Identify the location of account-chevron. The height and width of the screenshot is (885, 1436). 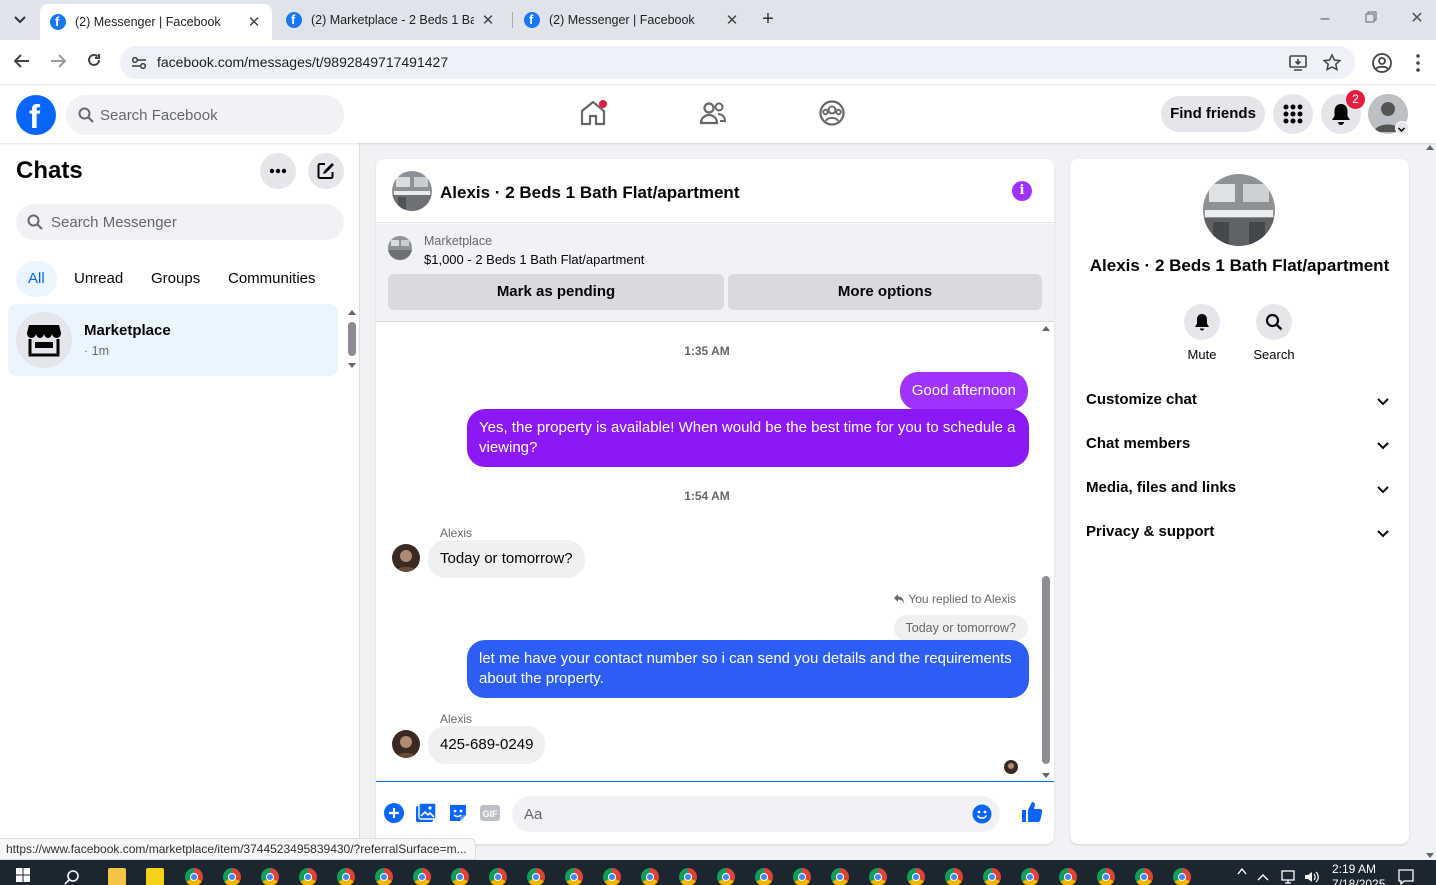
(1402, 128).